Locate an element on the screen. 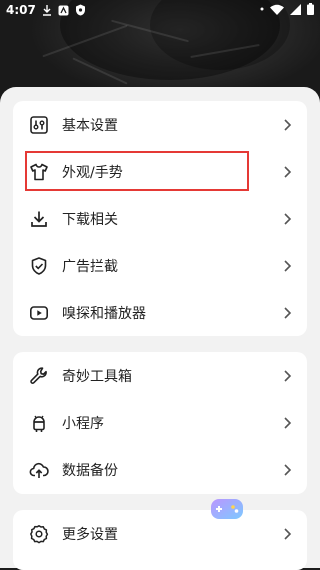  wrench-icon is located at coordinates (38, 375).